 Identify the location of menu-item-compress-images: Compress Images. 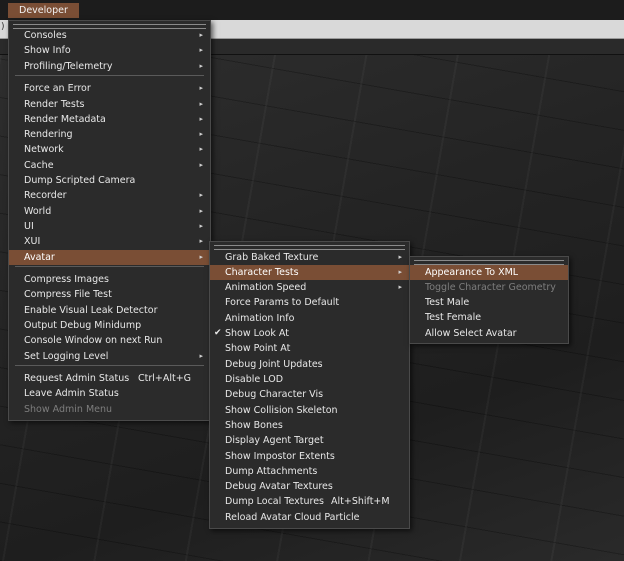
(109, 279).